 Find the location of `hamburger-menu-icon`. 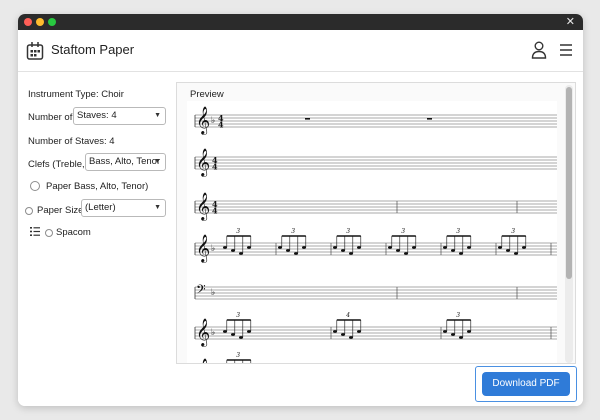

hamburger-menu-icon is located at coordinates (566, 50).